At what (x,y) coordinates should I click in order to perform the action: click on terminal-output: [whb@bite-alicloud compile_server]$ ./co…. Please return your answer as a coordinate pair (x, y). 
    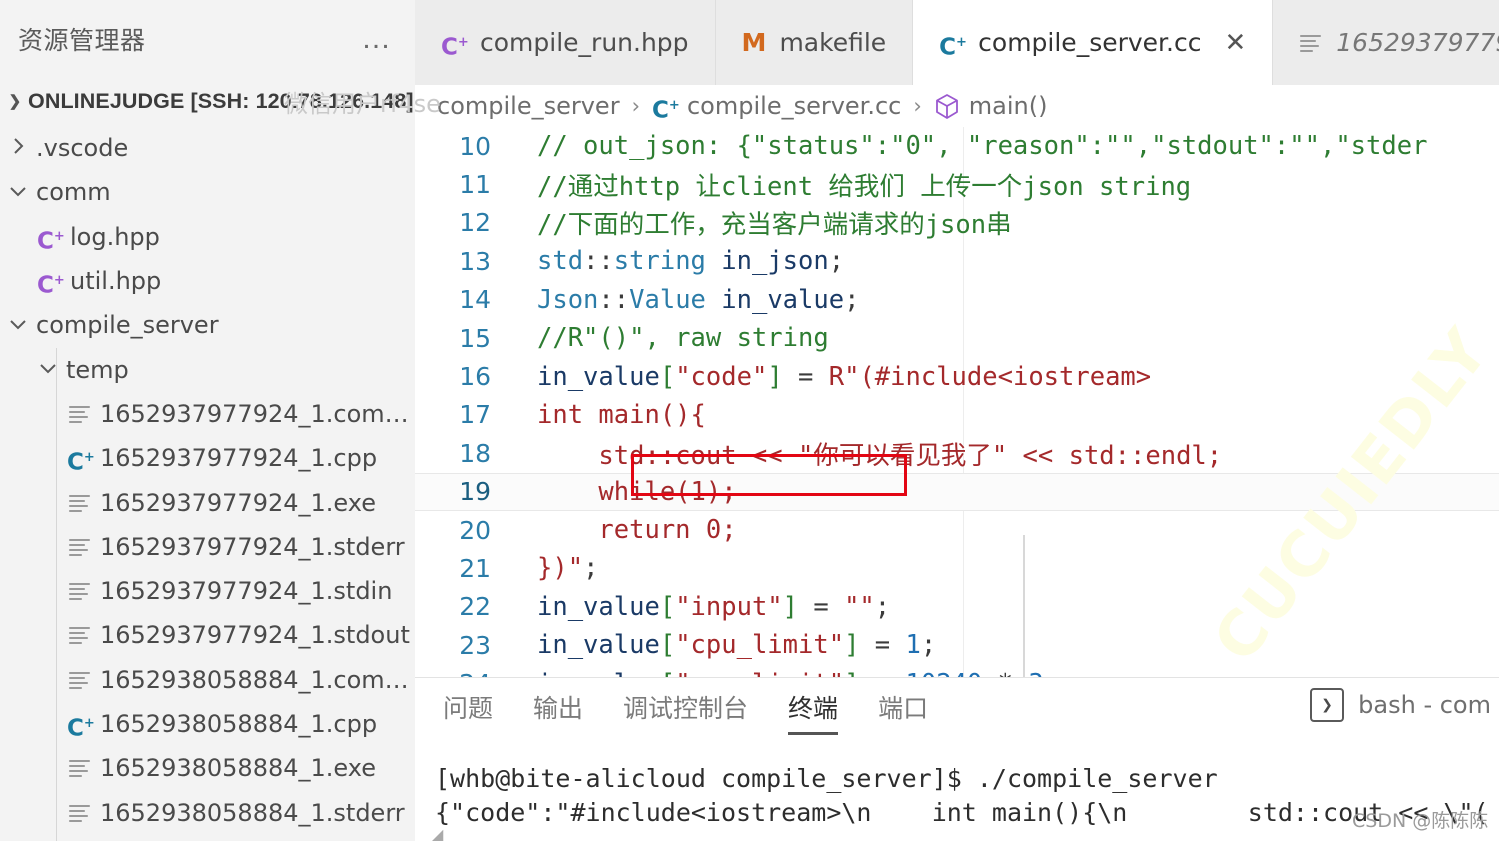
    Looking at the image, I should click on (957, 785).